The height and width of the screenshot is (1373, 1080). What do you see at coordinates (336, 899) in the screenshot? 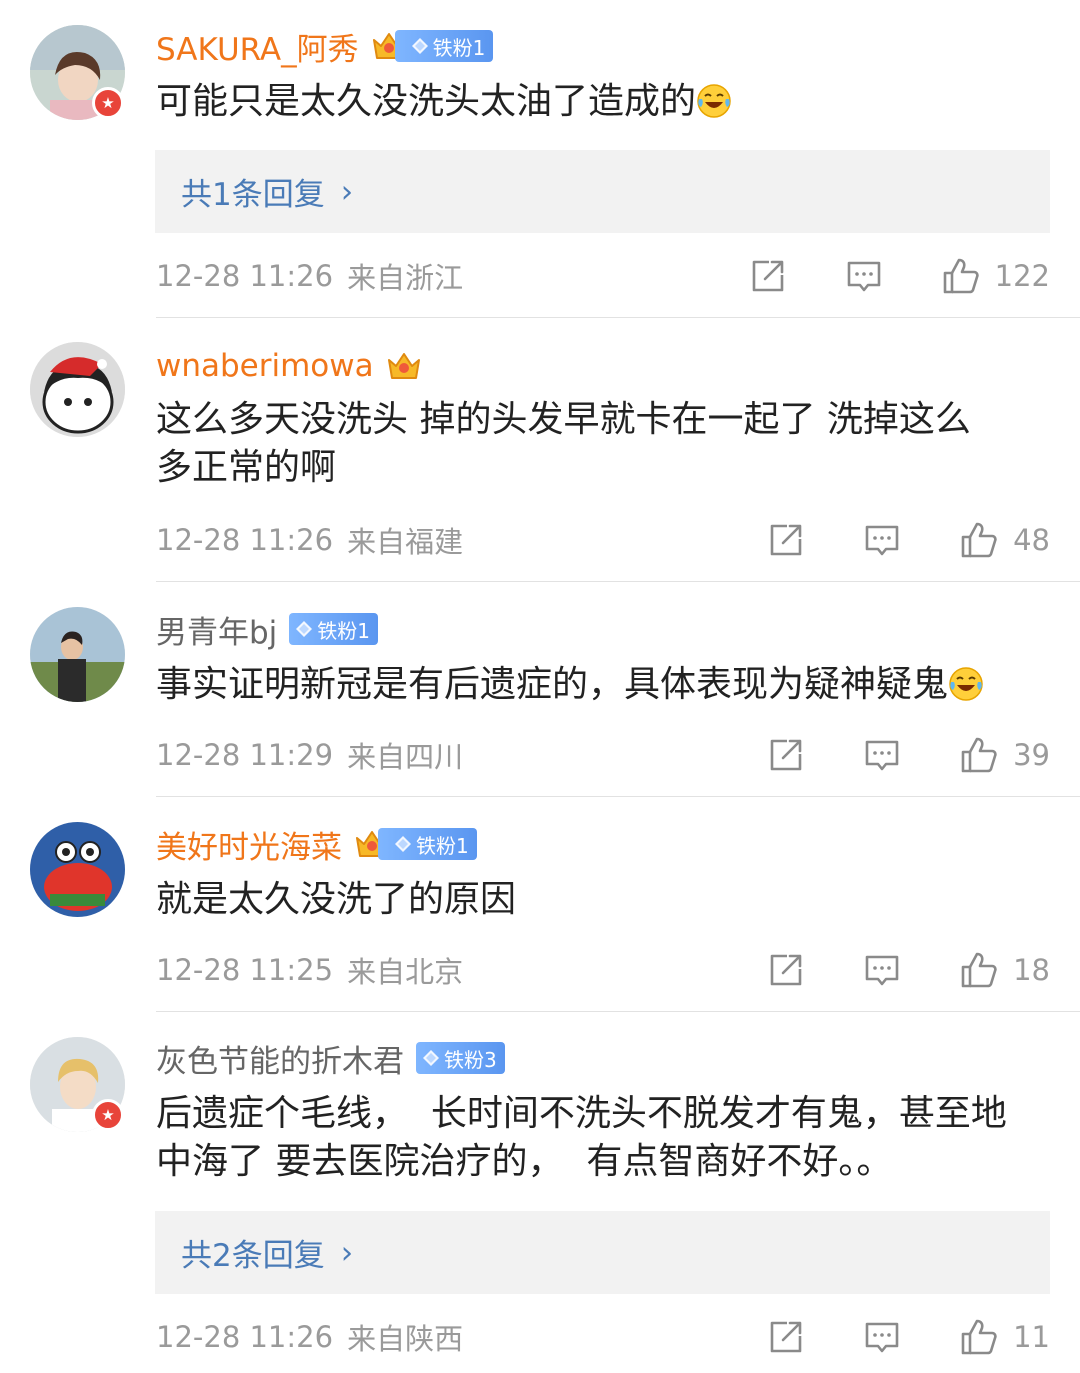
I see `comment-text-content: 就是太久没洗了的原因` at bounding box center [336, 899].